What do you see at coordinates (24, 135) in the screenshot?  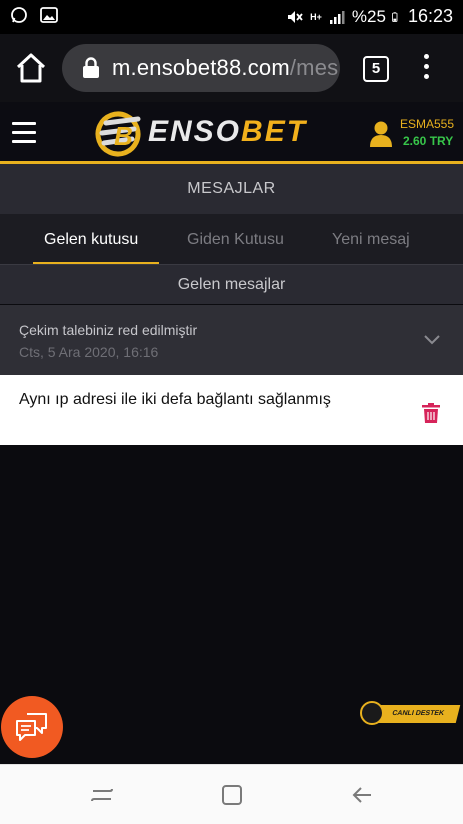 I see `hamburger-menu-icon` at bounding box center [24, 135].